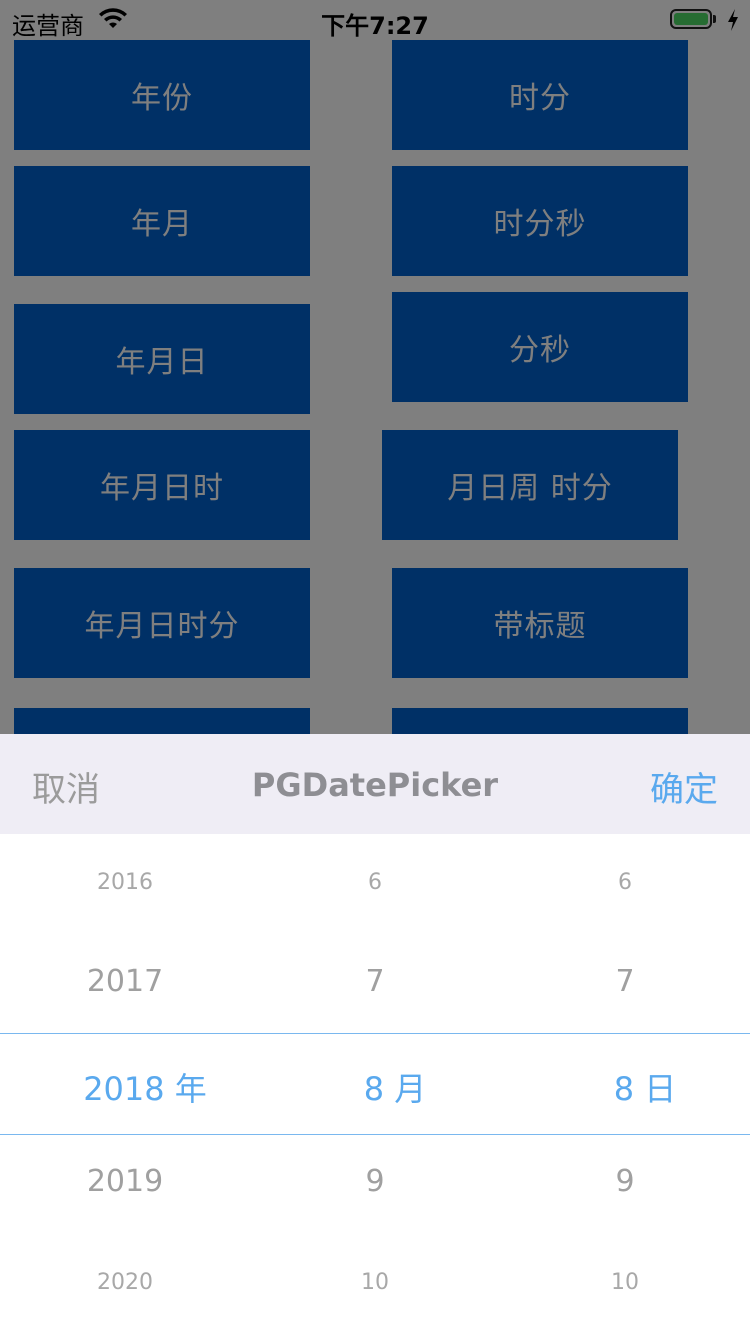 This screenshot has height=1334, width=750. I want to click on day-option: 9, so click(625, 1181).